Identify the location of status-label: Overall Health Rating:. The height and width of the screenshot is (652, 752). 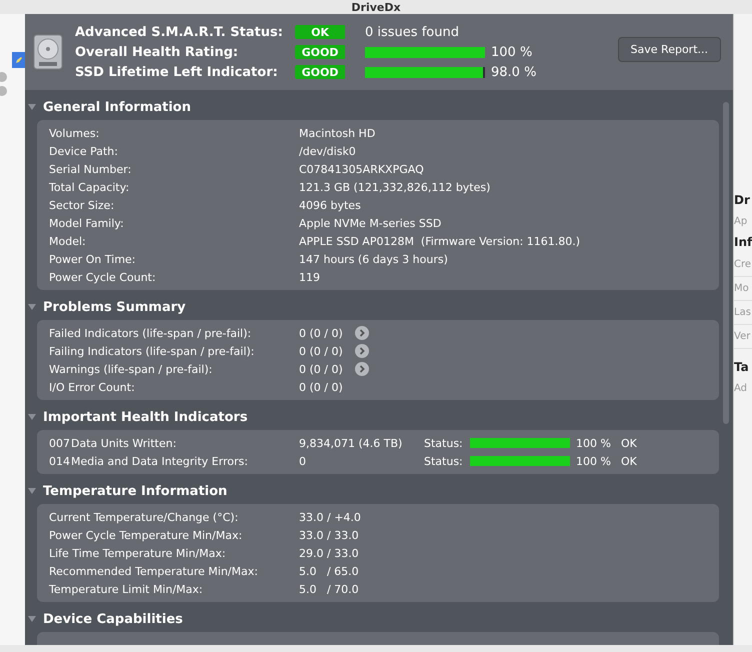
(157, 52).